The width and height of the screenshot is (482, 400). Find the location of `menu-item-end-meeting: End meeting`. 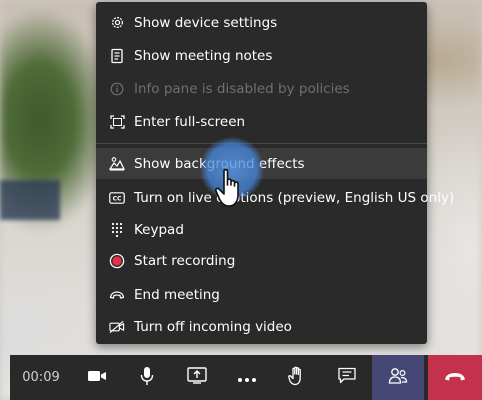

menu-item-end-meeting: End meeting is located at coordinates (261, 294).